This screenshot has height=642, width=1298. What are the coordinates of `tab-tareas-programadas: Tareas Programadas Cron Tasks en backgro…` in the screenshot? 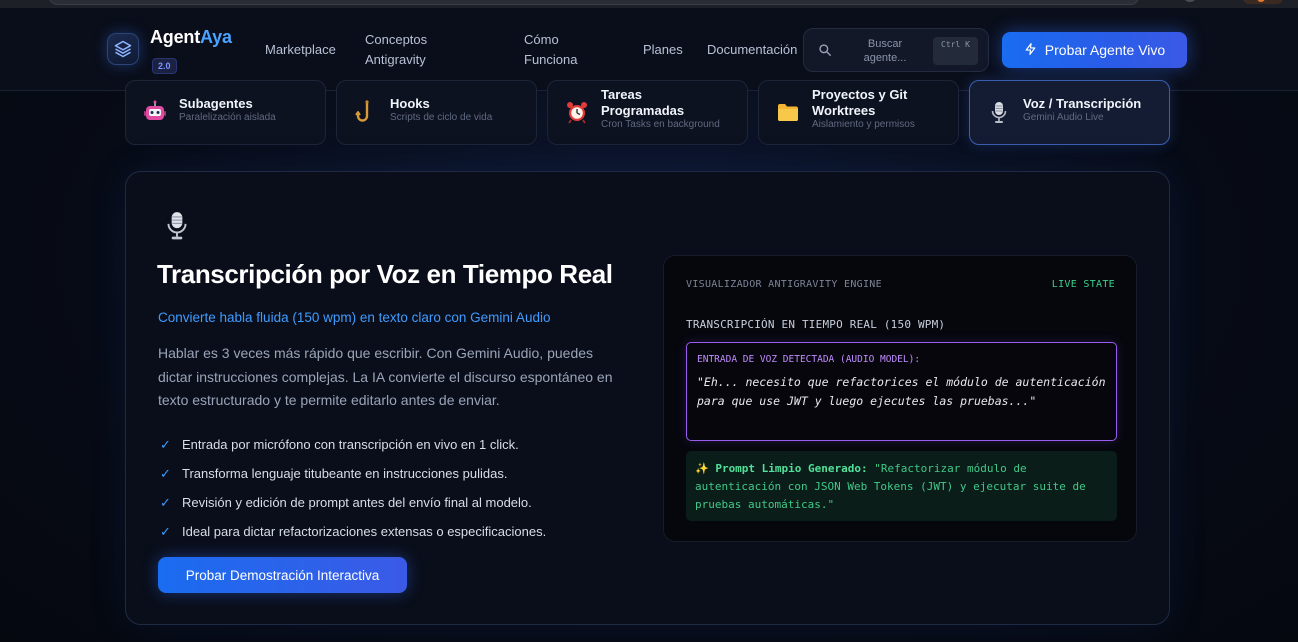 It's located at (647, 112).